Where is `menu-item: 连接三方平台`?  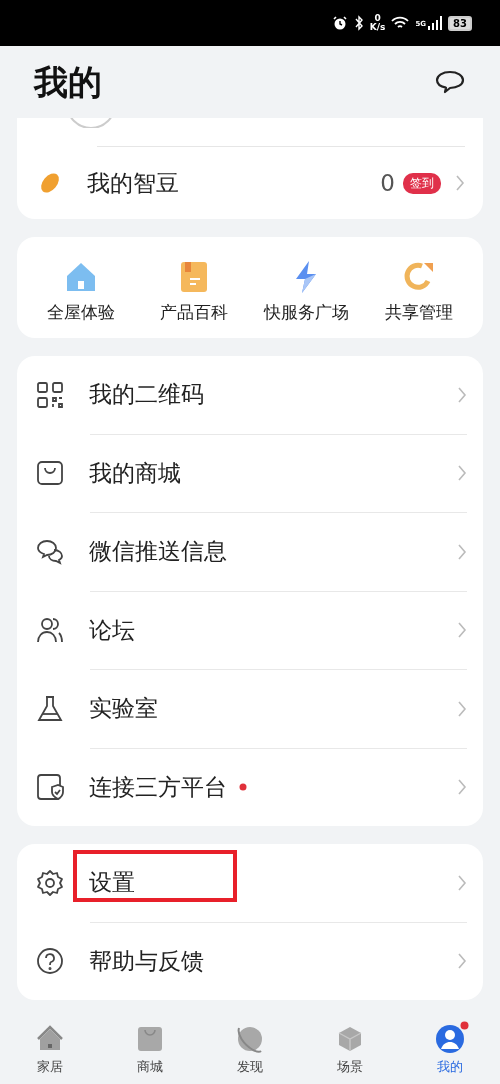
menu-item: 连接三方平台 is located at coordinates (251, 786).